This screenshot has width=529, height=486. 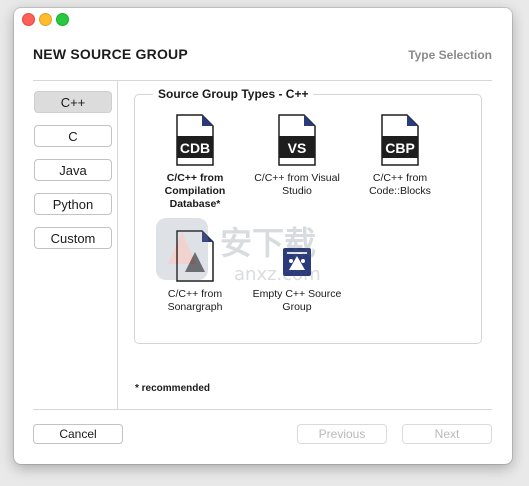 I want to click on icon-text: CDB, so click(x=195, y=148).